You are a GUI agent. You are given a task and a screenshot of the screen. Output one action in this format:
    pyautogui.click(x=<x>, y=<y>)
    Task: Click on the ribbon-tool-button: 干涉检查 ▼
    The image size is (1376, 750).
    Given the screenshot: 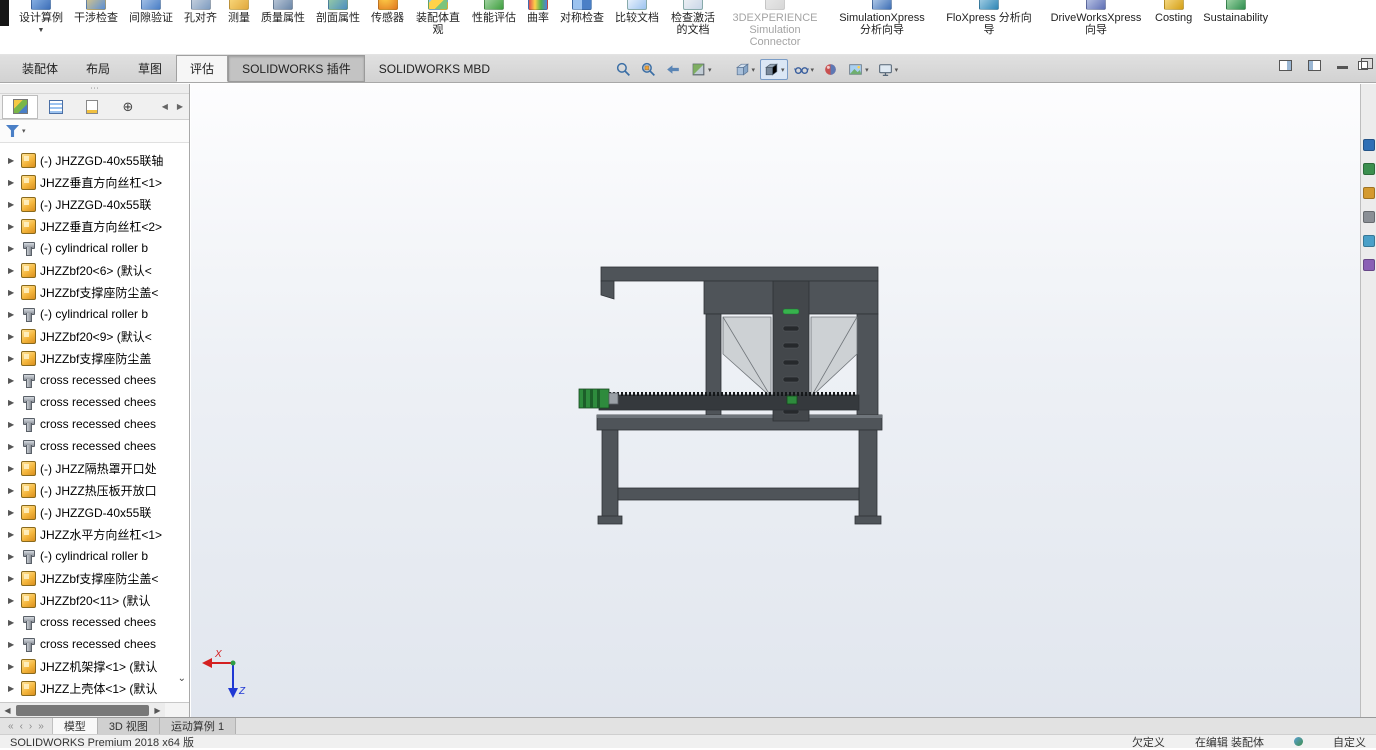 What is the action you would take?
    pyautogui.click(x=96, y=12)
    